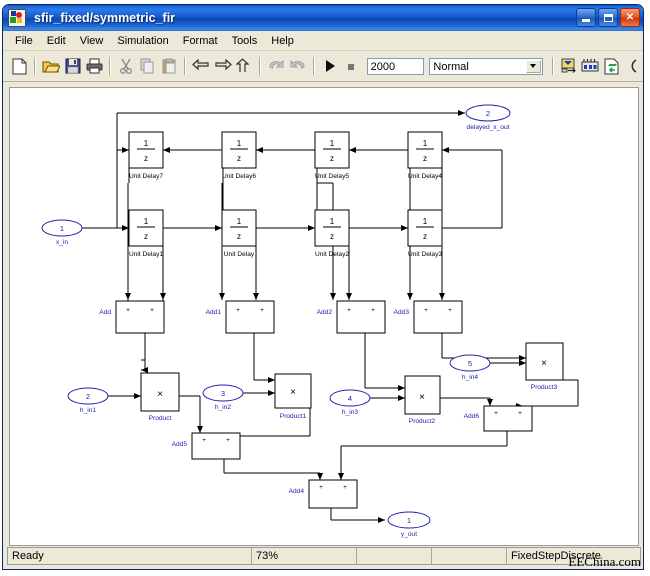 This screenshot has width=650, height=576. What do you see at coordinates (293, 416) in the screenshot?
I see `svg-text: Product1` at bounding box center [293, 416].